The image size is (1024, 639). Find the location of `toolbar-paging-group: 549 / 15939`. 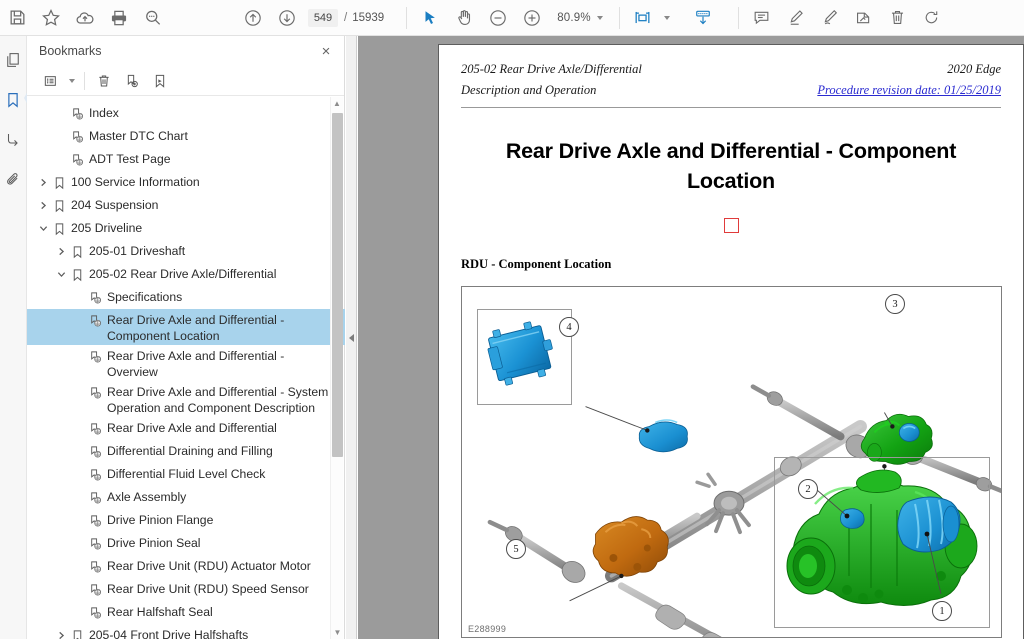

toolbar-paging-group: 549 / 15939 is located at coordinates (310, 18).